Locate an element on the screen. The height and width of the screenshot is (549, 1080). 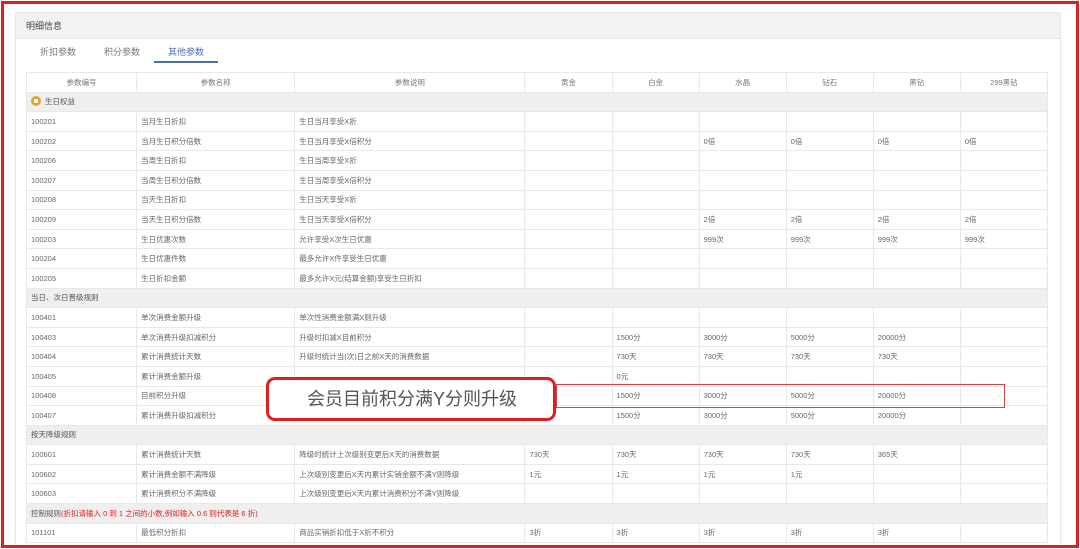
tab-other-params: 其他参数 is located at coordinates (186, 53).